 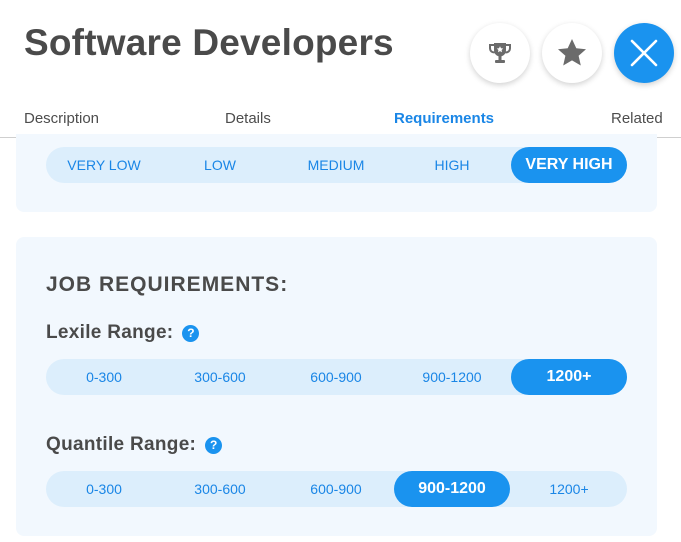 I want to click on tab-requirements: Requirements, so click(x=444, y=118).